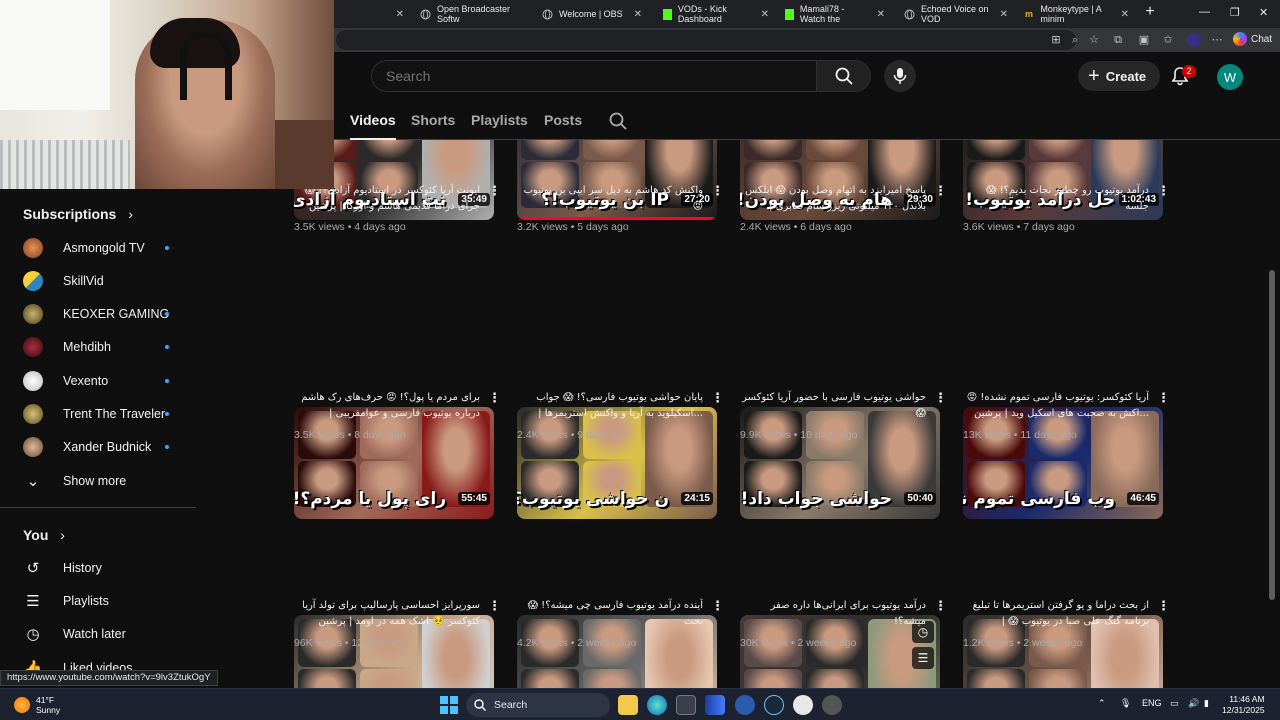  Describe the element at coordinates (1174, 703) in the screenshot. I see `network-icon: ▭` at that location.